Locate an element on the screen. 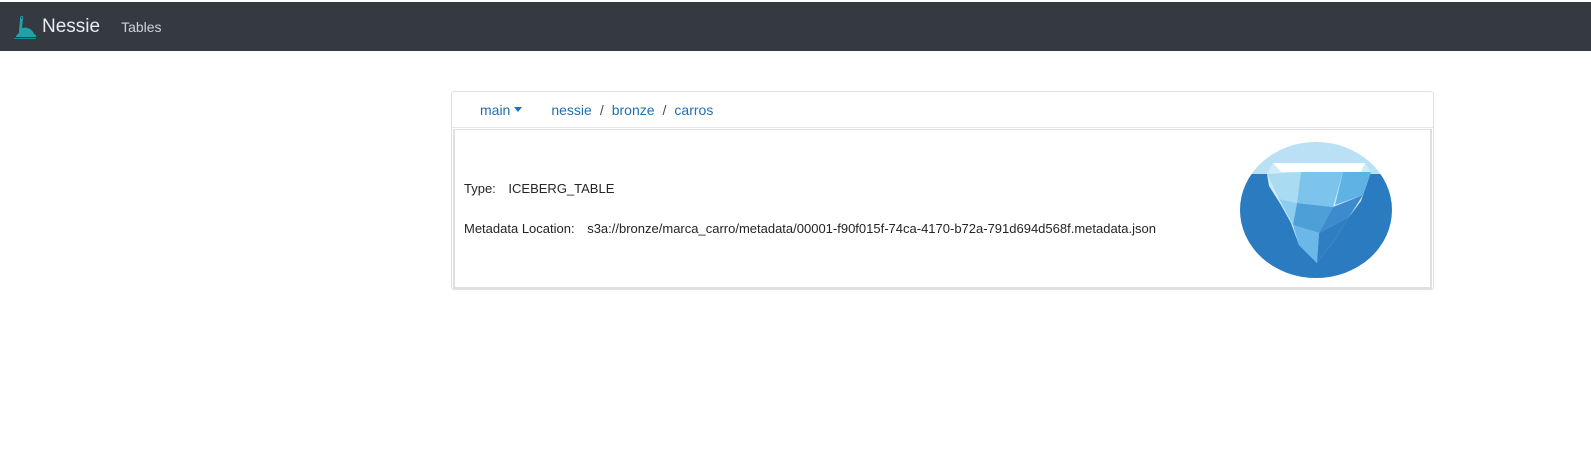  iceberg-icon is located at coordinates (1316, 210).